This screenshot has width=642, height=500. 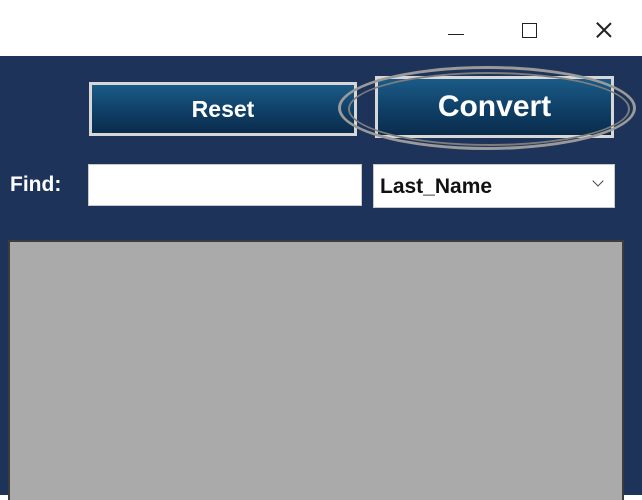 What do you see at coordinates (36, 184) in the screenshot?
I see `find-label: Find:` at bounding box center [36, 184].